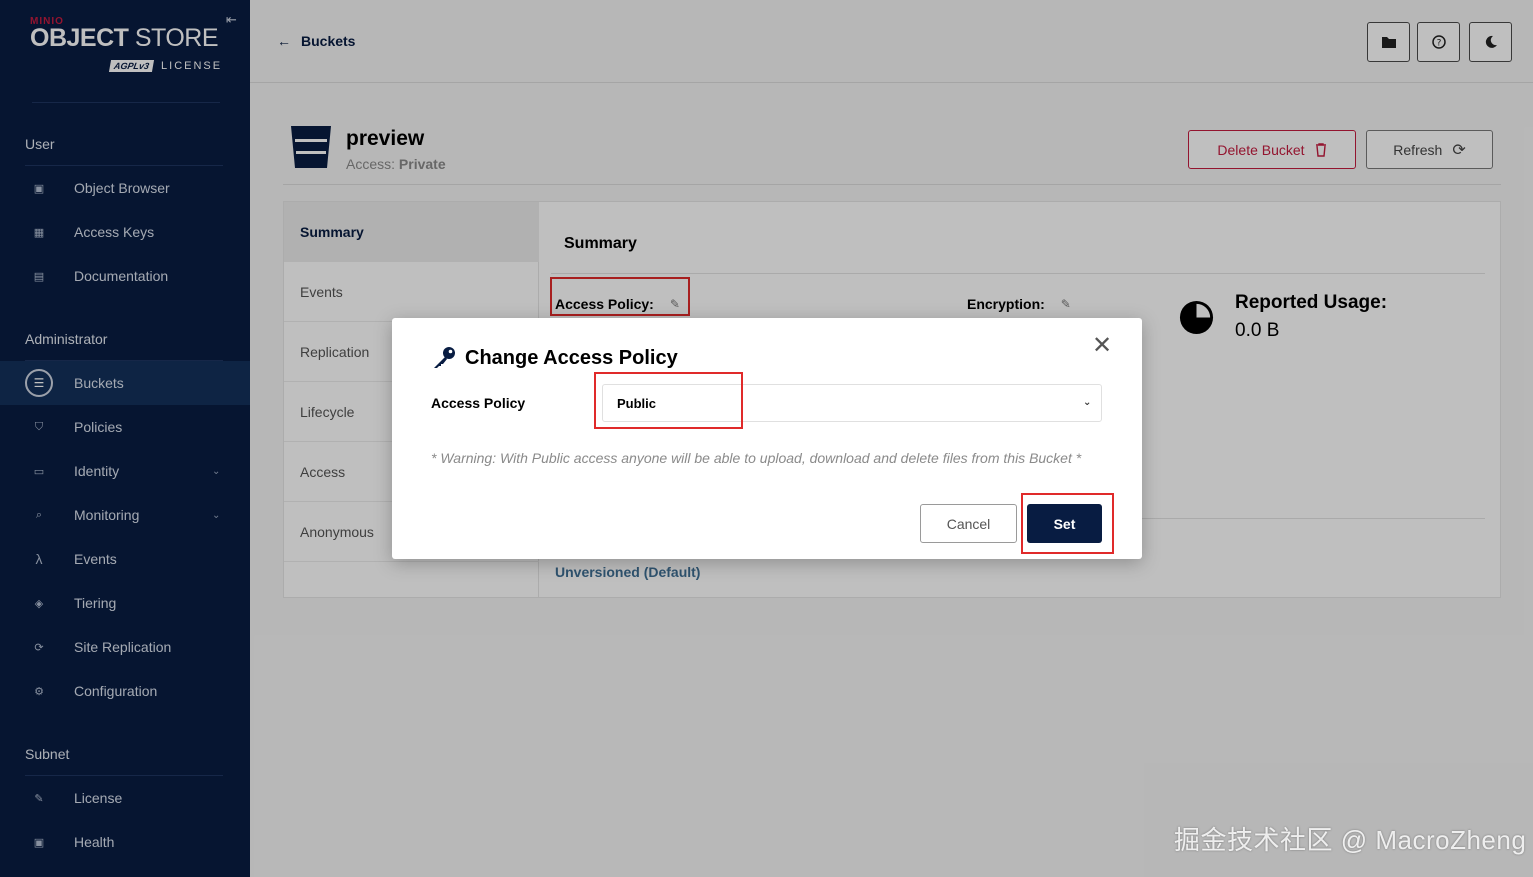 This screenshot has width=1533, height=877. What do you see at coordinates (554, 358) in the screenshot?
I see `modal-title: Change Access Policy` at bounding box center [554, 358].